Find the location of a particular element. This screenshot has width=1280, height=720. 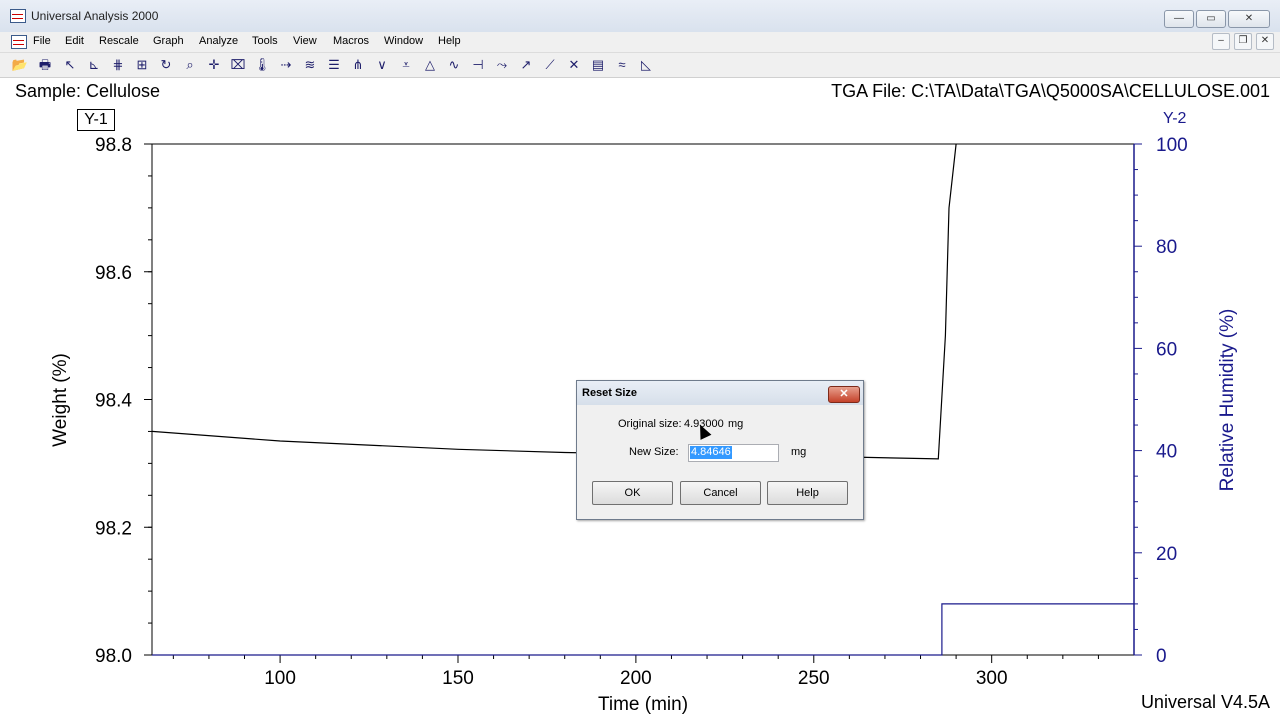

original-size-unit: mg is located at coordinates (736, 424).